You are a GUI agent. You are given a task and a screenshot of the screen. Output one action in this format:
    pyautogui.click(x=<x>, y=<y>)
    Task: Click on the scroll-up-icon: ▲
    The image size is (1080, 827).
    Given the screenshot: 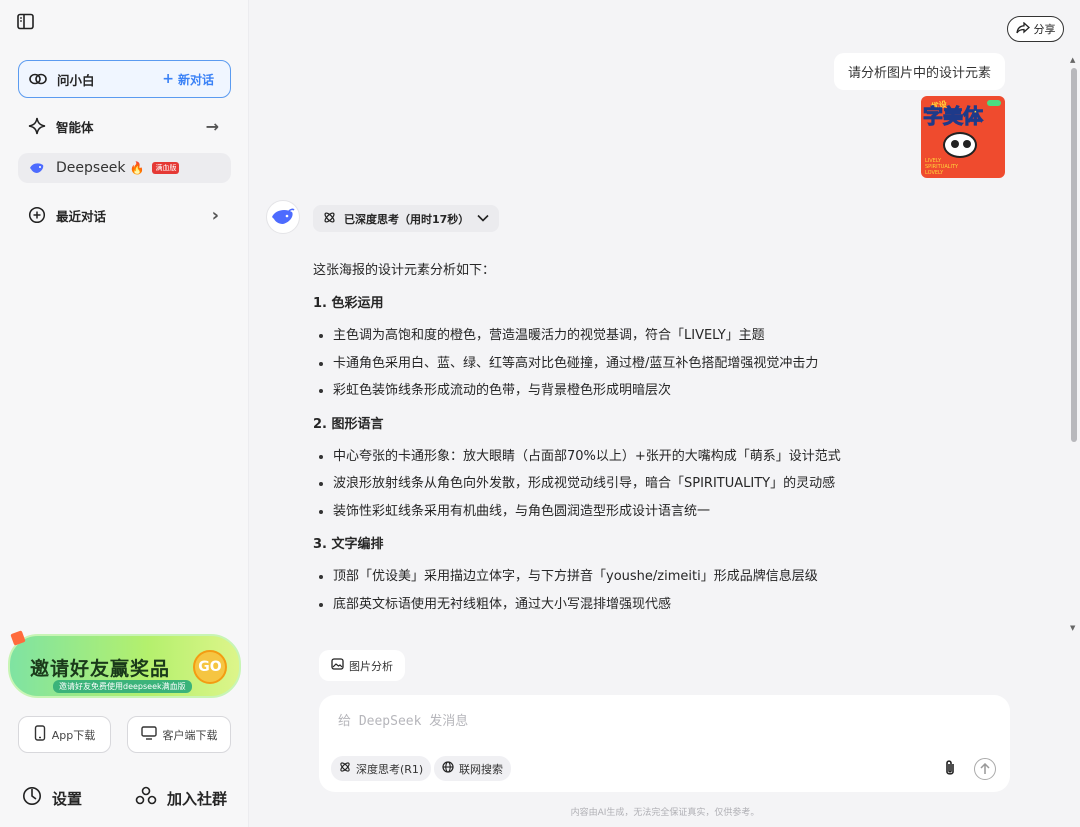 What is the action you would take?
    pyautogui.click(x=1072, y=60)
    